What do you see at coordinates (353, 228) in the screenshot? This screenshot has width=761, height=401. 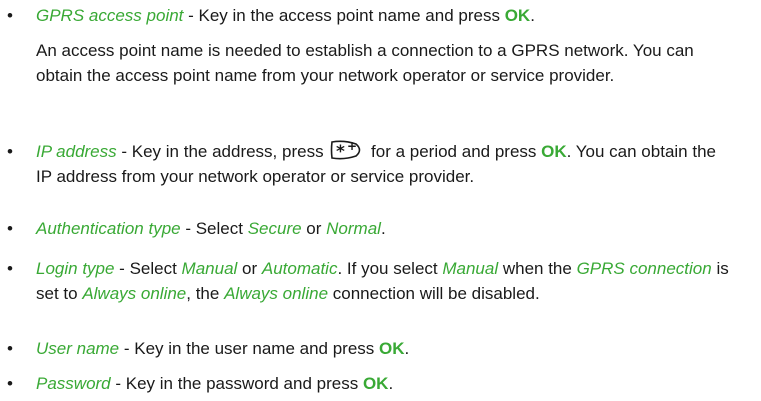 I see `option-normal: Normal` at bounding box center [353, 228].